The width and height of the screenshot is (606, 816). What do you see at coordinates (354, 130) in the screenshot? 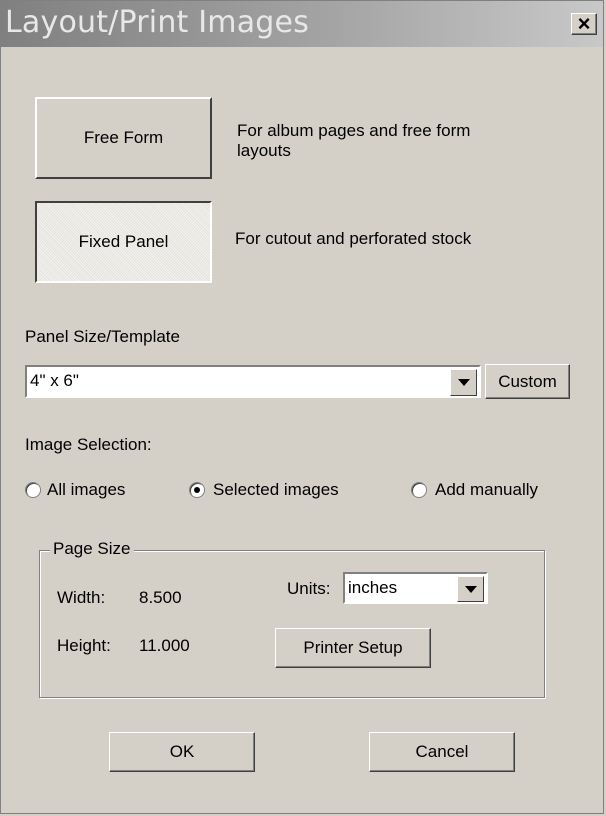
I see `free-form-description-line1: For album pages and free form` at bounding box center [354, 130].